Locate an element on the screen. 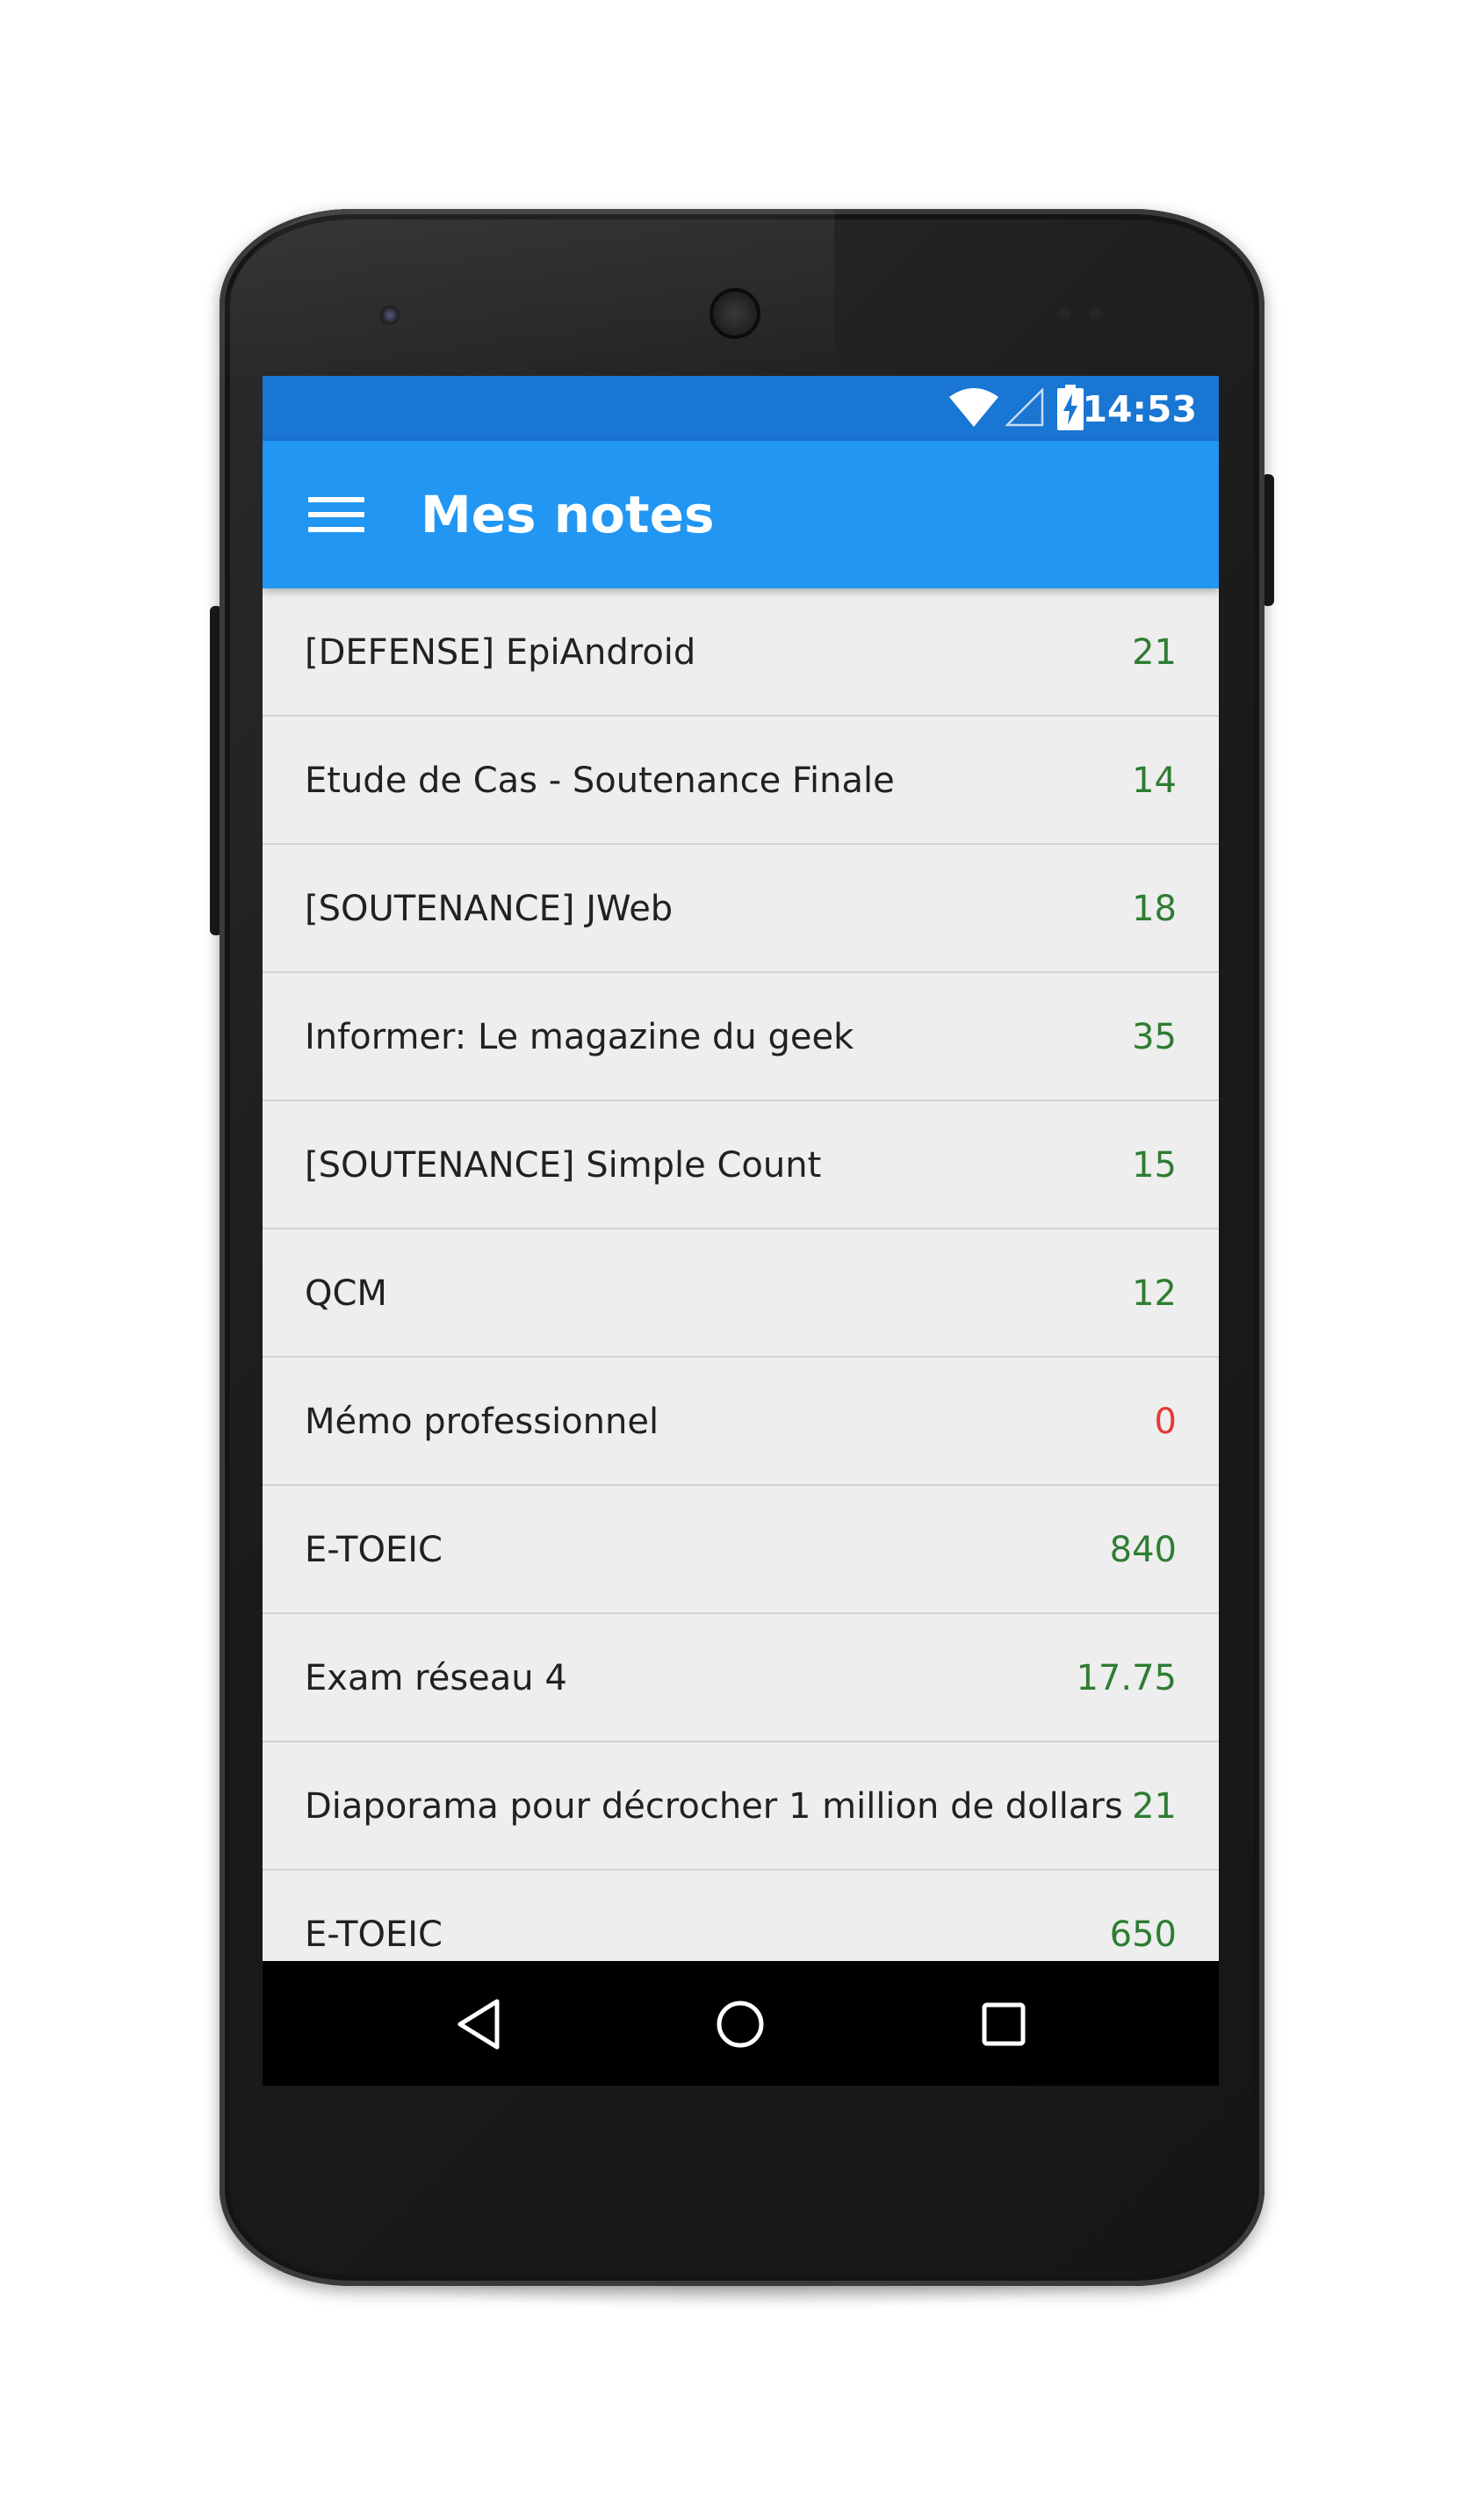 The image size is (1484, 2509). page-title: Mes notes is located at coordinates (568, 514).